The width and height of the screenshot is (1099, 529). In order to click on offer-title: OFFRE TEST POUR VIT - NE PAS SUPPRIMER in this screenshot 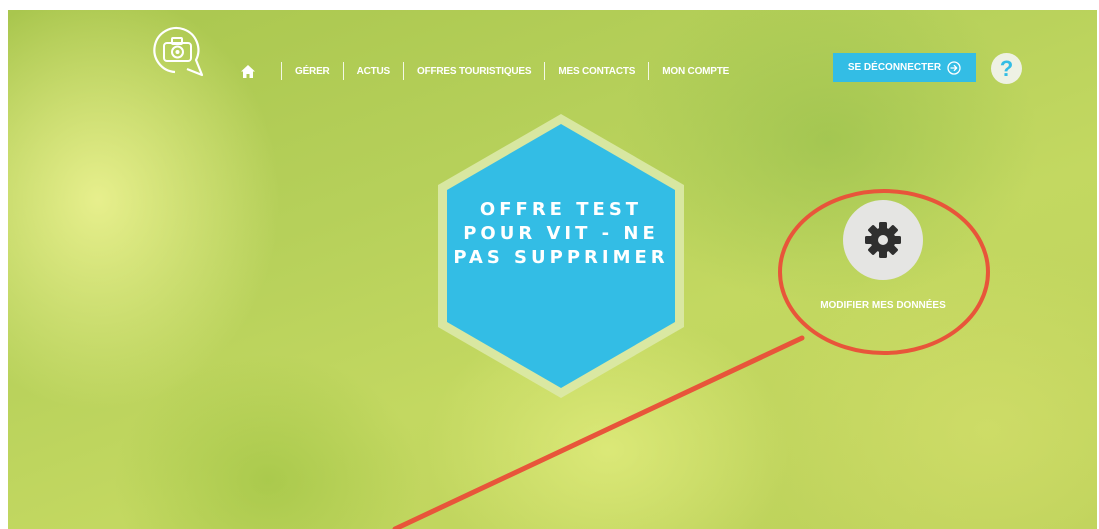, I will do `click(561, 233)`.